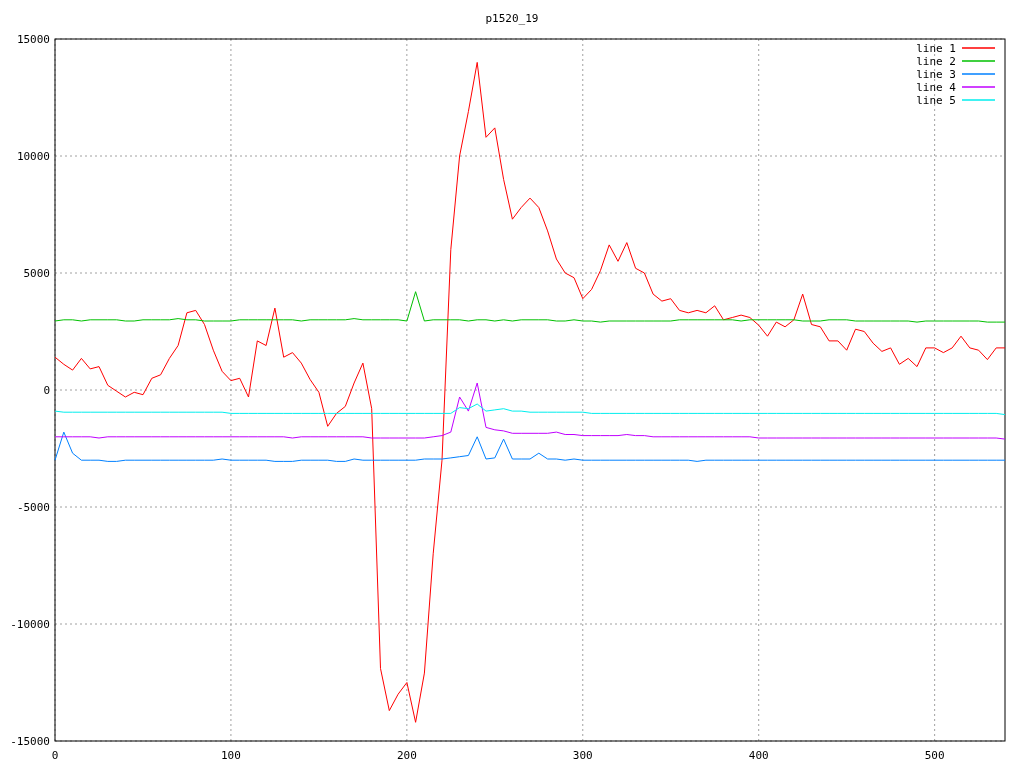 This screenshot has width=1024, height=768. Describe the element at coordinates (30, 624) in the screenshot. I see `y-tick-label: -10000` at that location.